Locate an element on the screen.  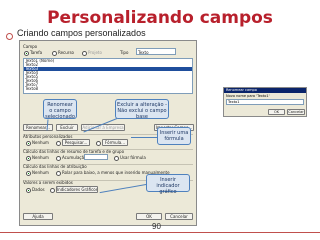
rename-cancel-button: Cancelar is located at coordinates (296, 112).